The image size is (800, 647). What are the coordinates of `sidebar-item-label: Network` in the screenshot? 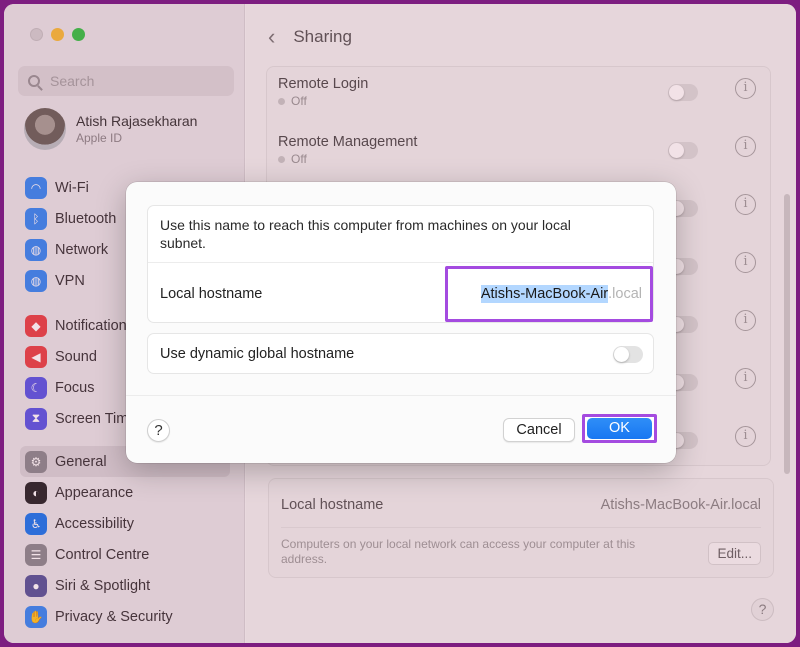 It's located at (82, 249).